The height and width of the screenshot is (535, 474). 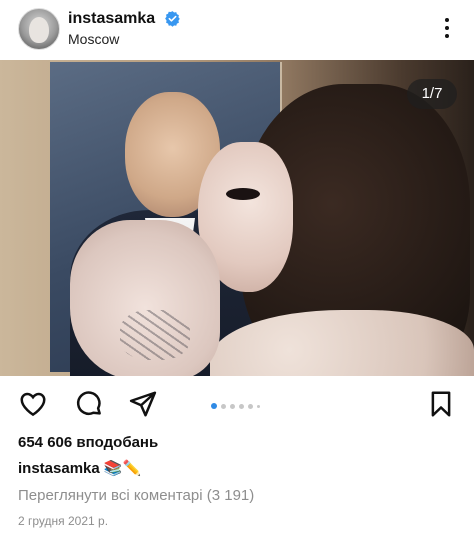 I want to click on caption: instasamka 📚✏️, so click(x=79, y=468).